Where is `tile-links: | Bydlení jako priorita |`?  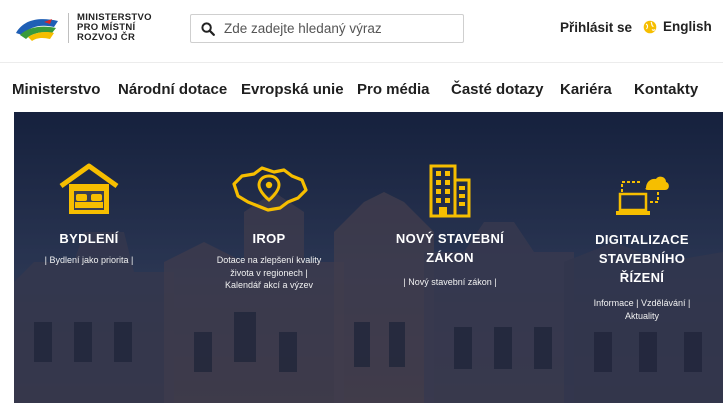 tile-links: | Bydlení jako priorita | is located at coordinates (89, 260).